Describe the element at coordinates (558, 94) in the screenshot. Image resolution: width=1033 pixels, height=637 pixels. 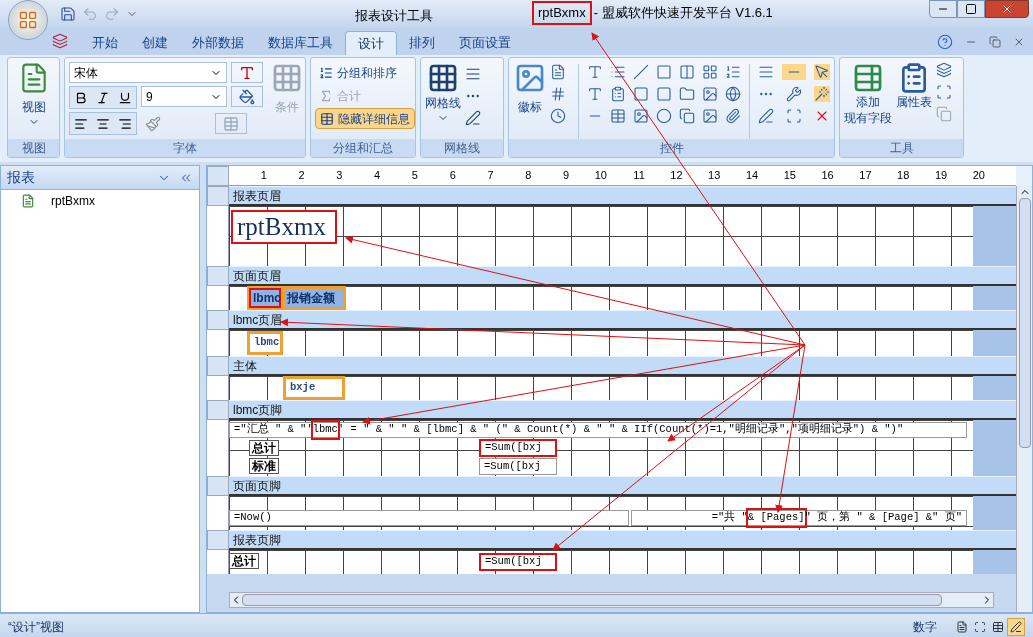
I see `hash-icon` at that location.